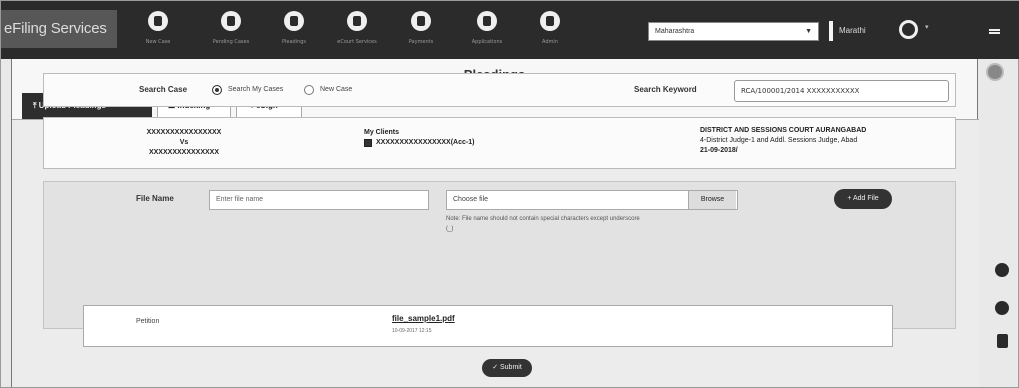 This screenshot has width=1019, height=388. I want to click on my-clients-block: My Clients XXXXXXXXXXXXXXXX(Acc-1), so click(419, 138).